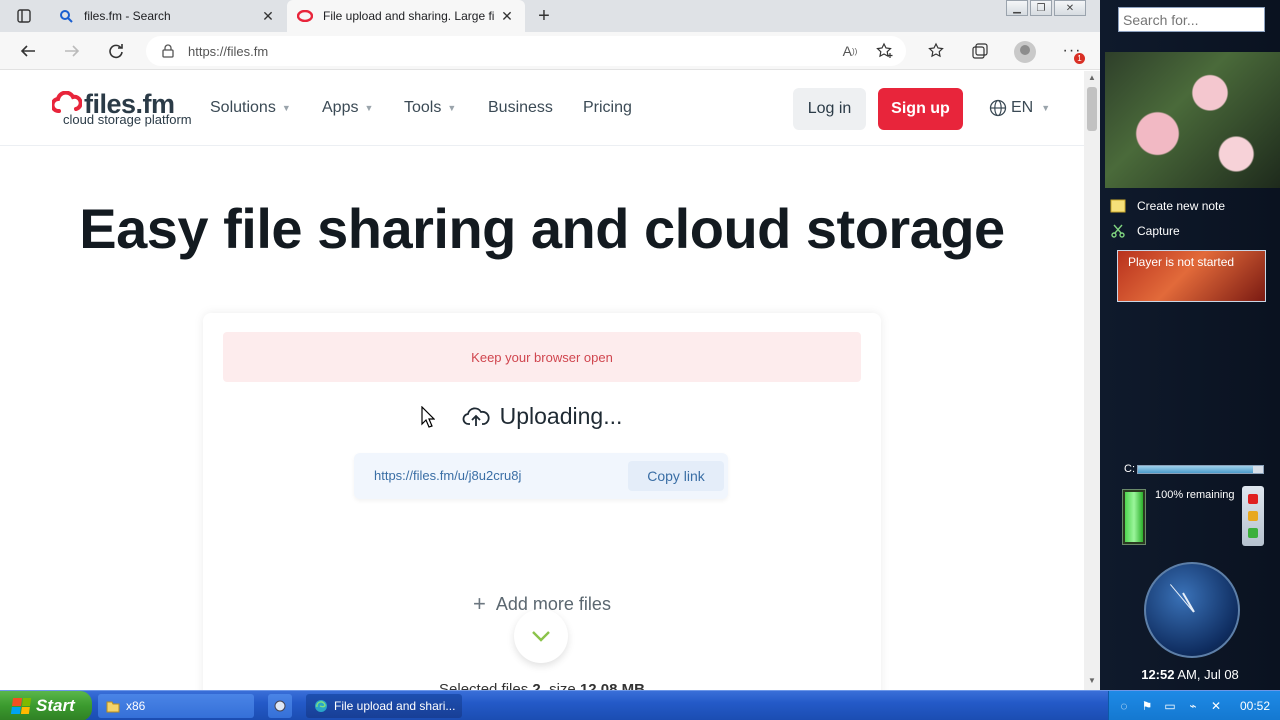 Image resolution: width=1280 pixels, height=720 pixels. I want to click on nav-business: Business, so click(520, 108).